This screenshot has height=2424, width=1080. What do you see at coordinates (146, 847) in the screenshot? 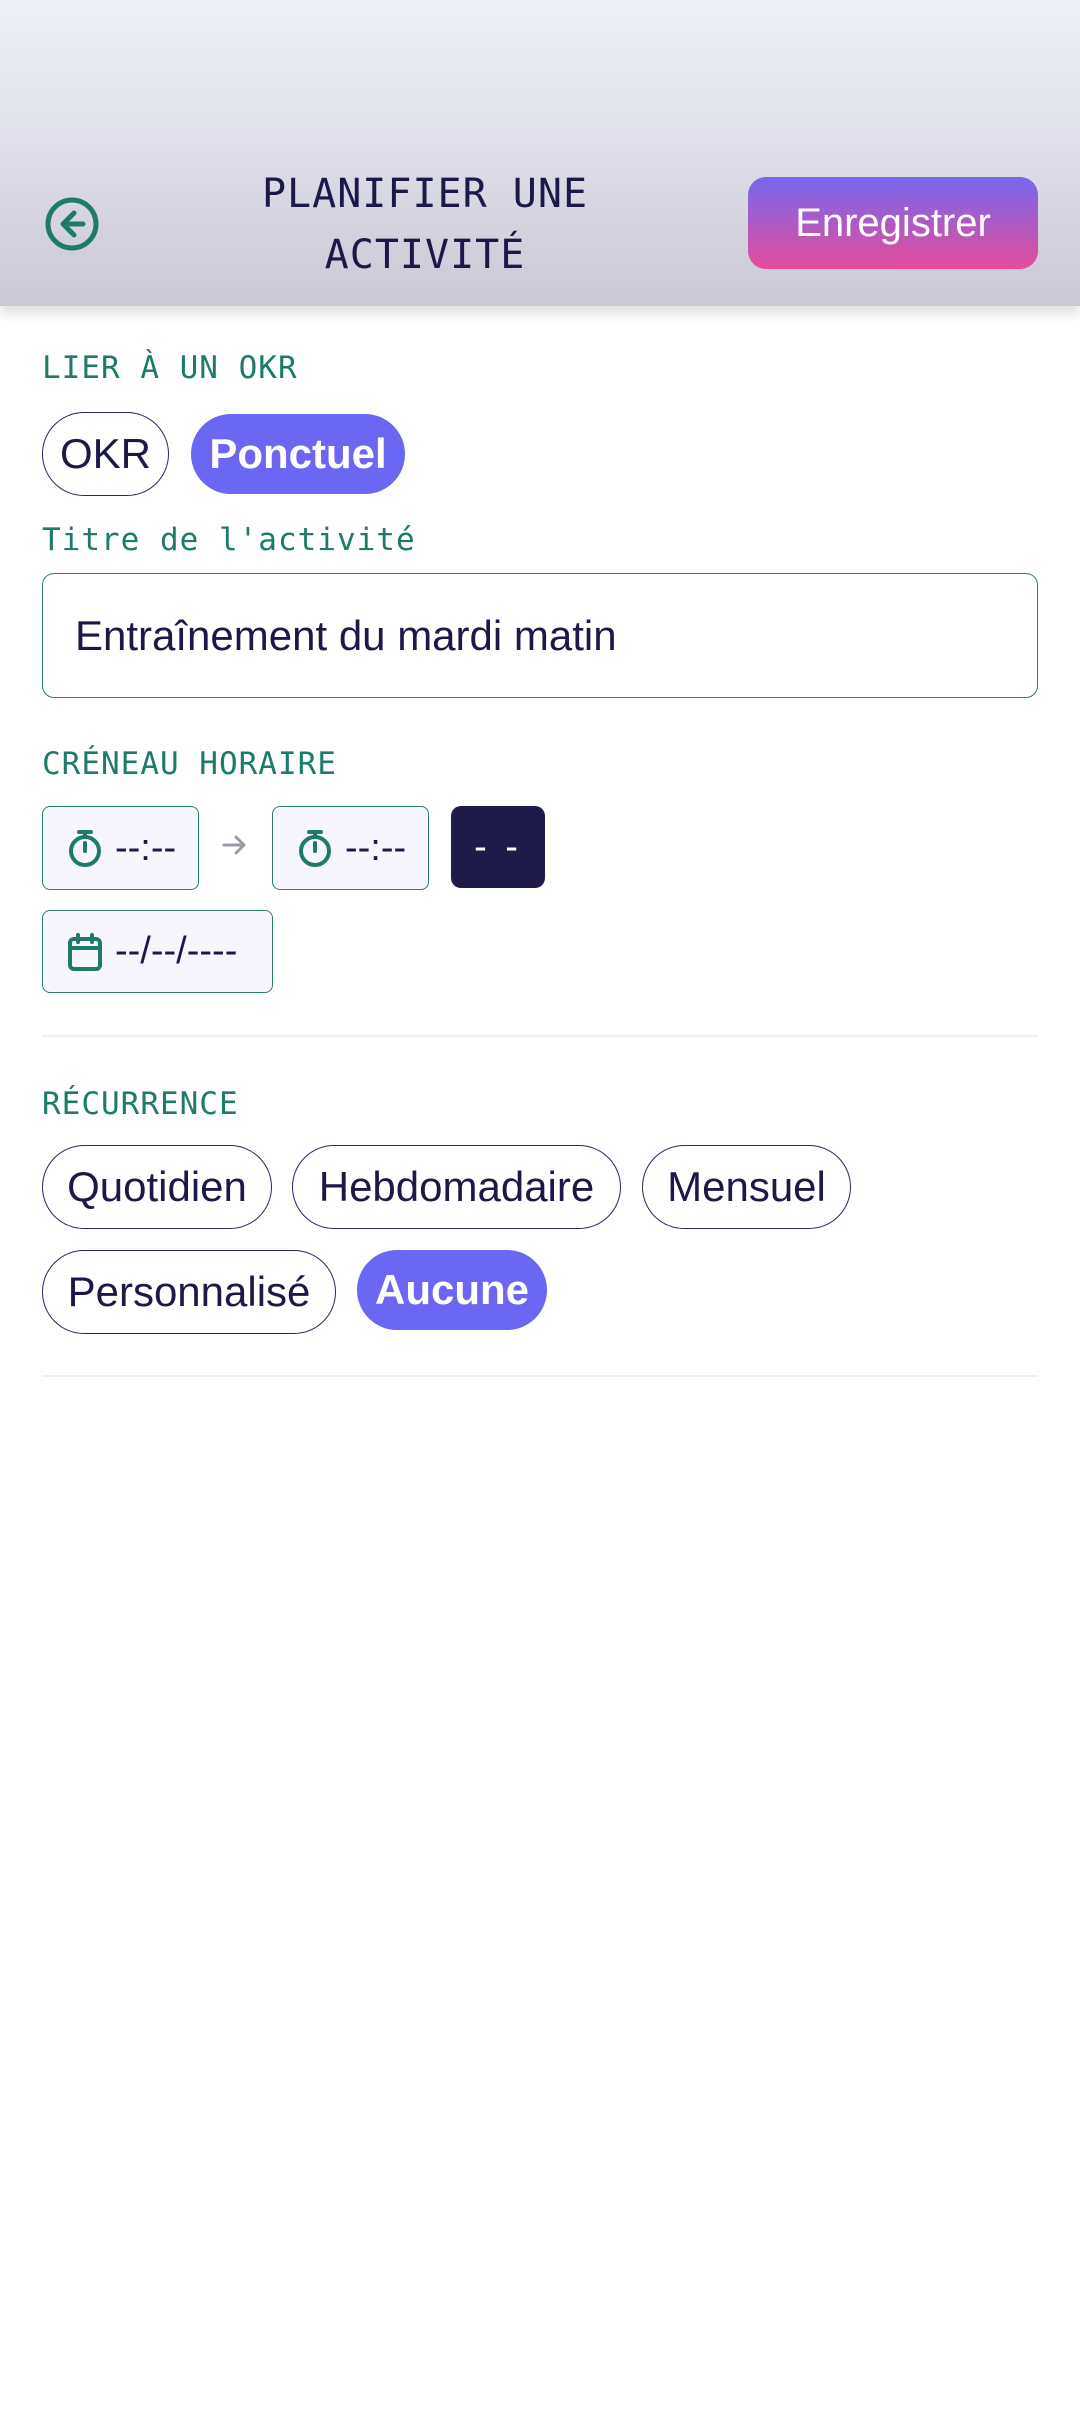
I see `start-time-value: --:--` at bounding box center [146, 847].